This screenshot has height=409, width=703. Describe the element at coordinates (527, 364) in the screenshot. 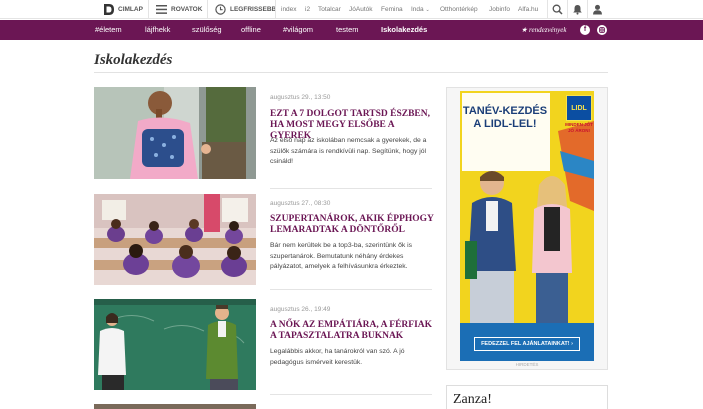

I see `ad-label: HIRDETÉS` at that location.